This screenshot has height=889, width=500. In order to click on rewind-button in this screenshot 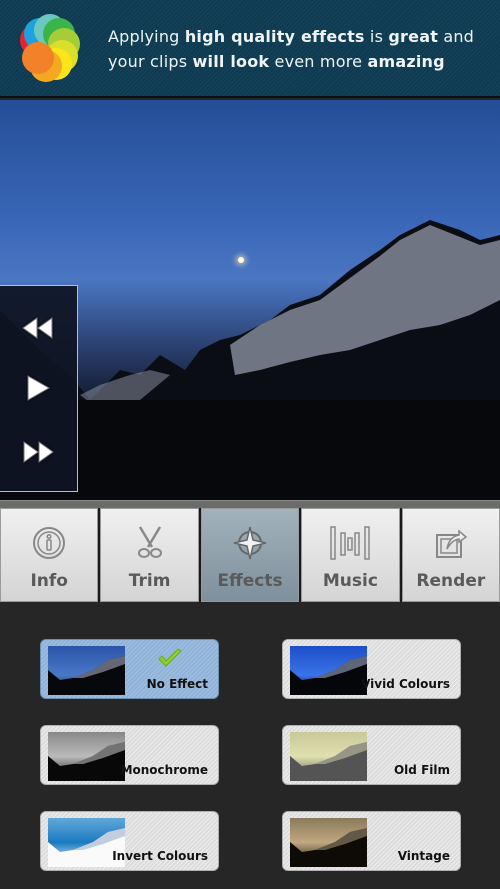, I will do `click(38, 328)`.